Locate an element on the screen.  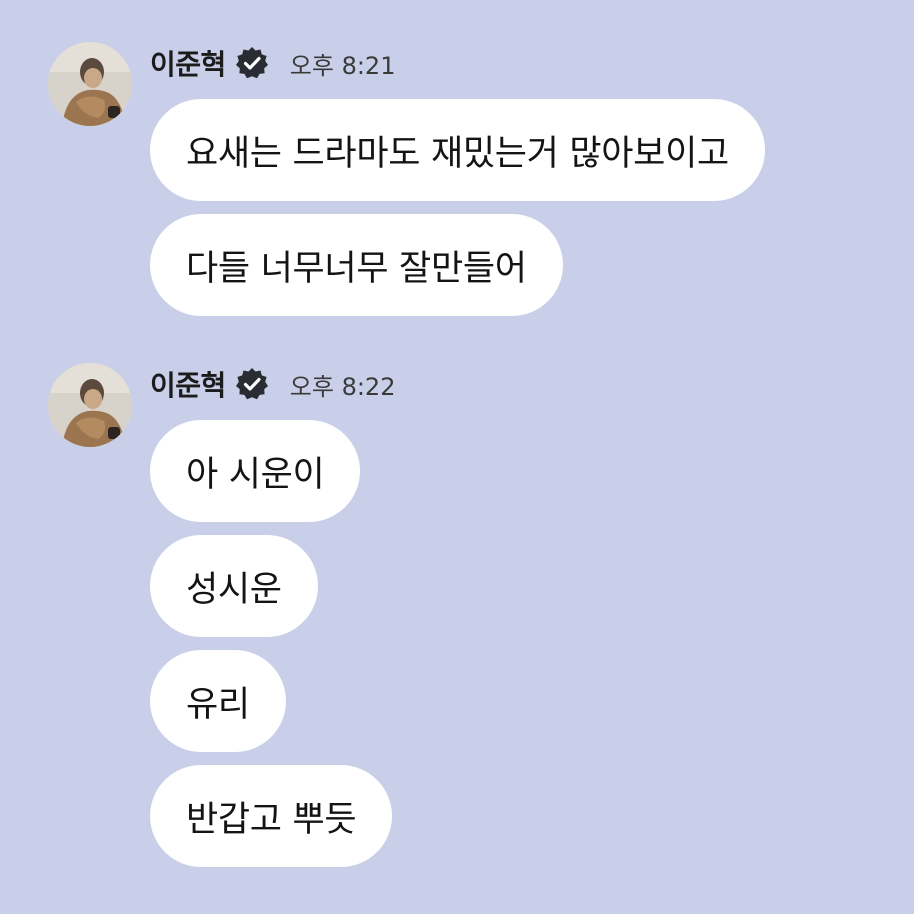
message-bubble: 다들 너무너무 잘만들어 is located at coordinates (356, 265).